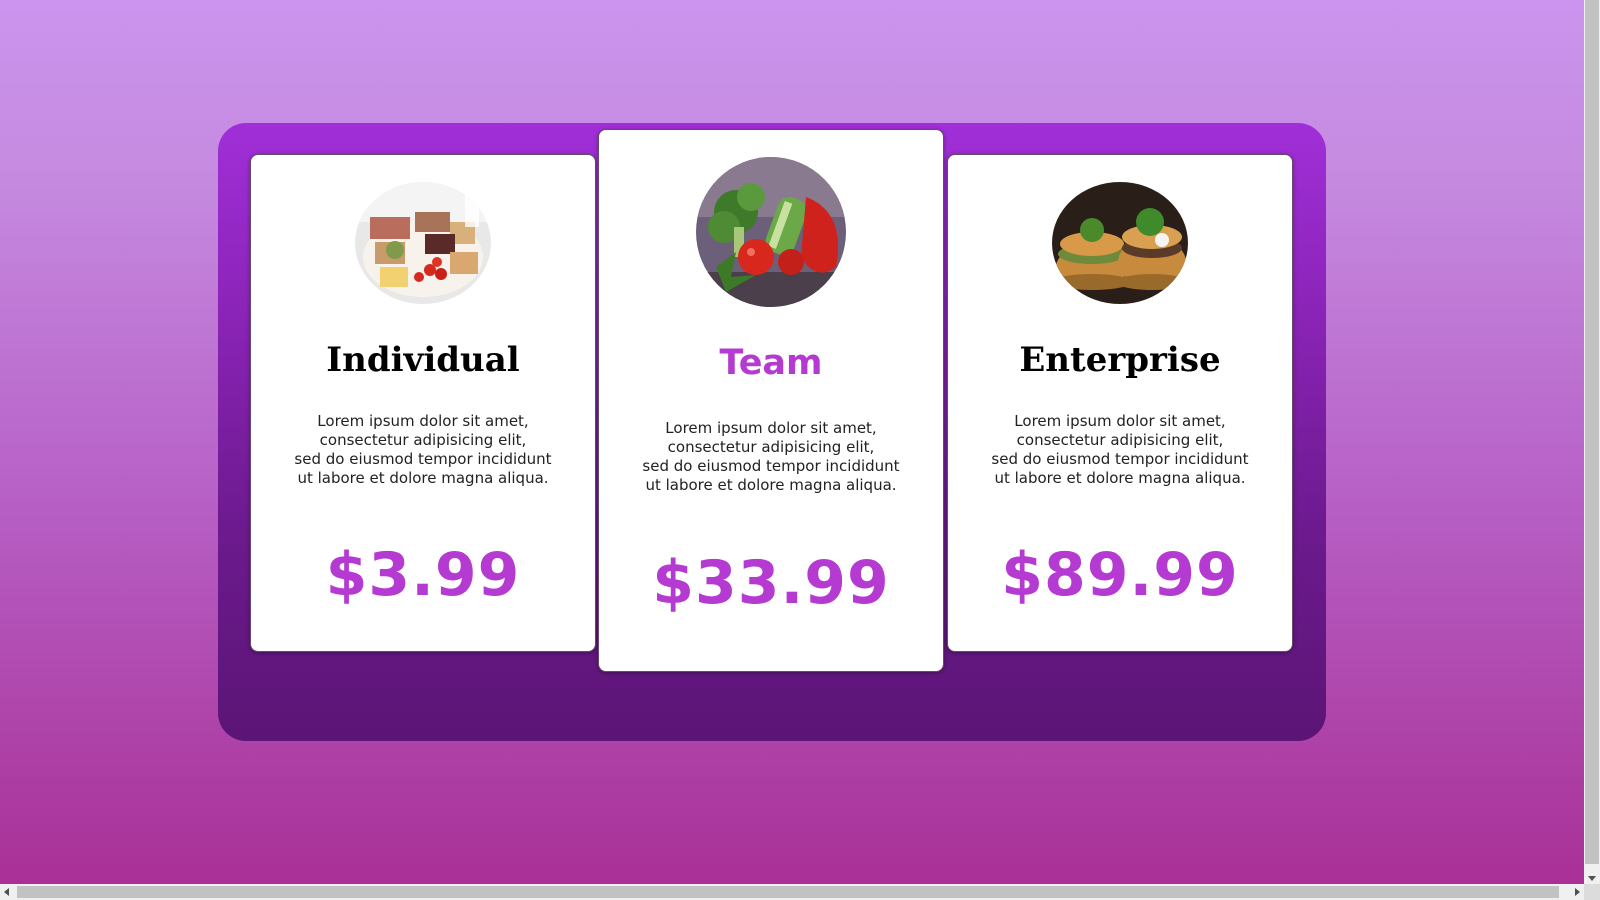 This screenshot has width=1600, height=900. What do you see at coordinates (1592, 432) in the screenshot?
I see `vertical-scrollbar-thumb` at bounding box center [1592, 432].